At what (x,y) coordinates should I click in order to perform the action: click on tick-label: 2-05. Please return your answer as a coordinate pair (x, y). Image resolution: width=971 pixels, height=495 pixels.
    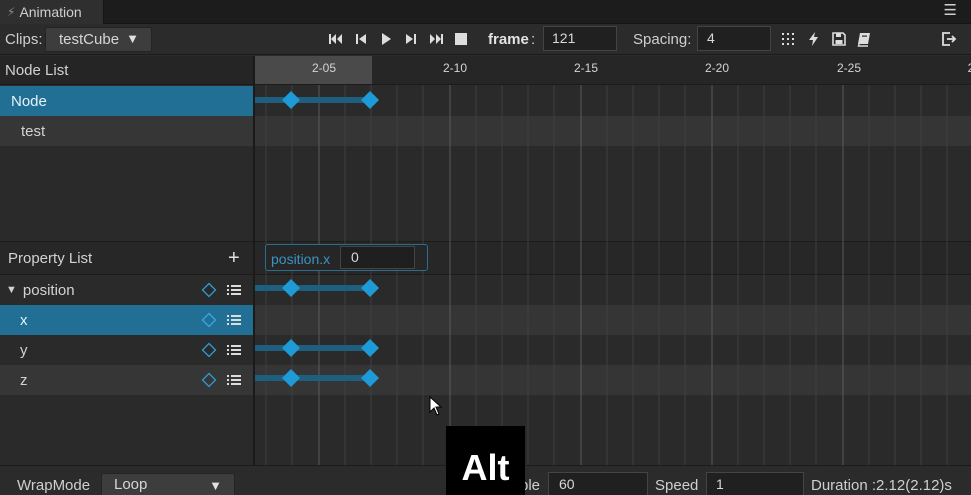
    Looking at the image, I should click on (324, 68).